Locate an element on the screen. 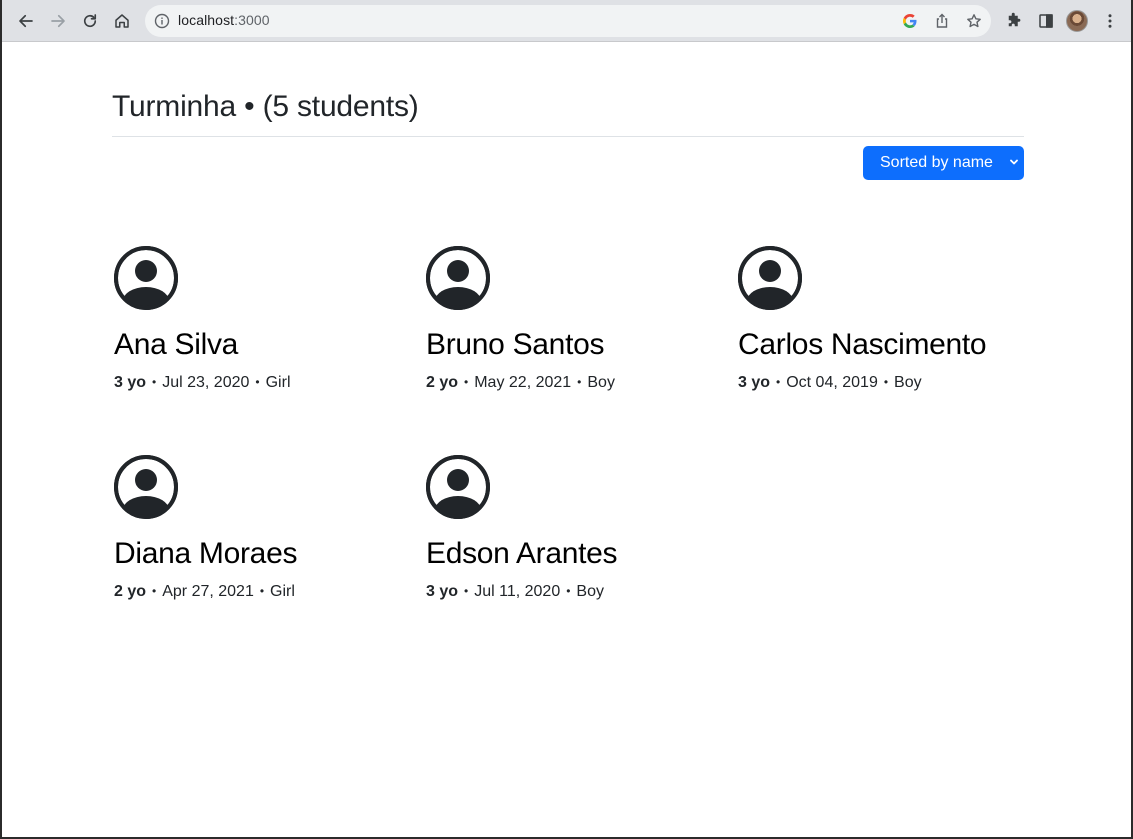  extensions-icon is located at coordinates (1014, 21).